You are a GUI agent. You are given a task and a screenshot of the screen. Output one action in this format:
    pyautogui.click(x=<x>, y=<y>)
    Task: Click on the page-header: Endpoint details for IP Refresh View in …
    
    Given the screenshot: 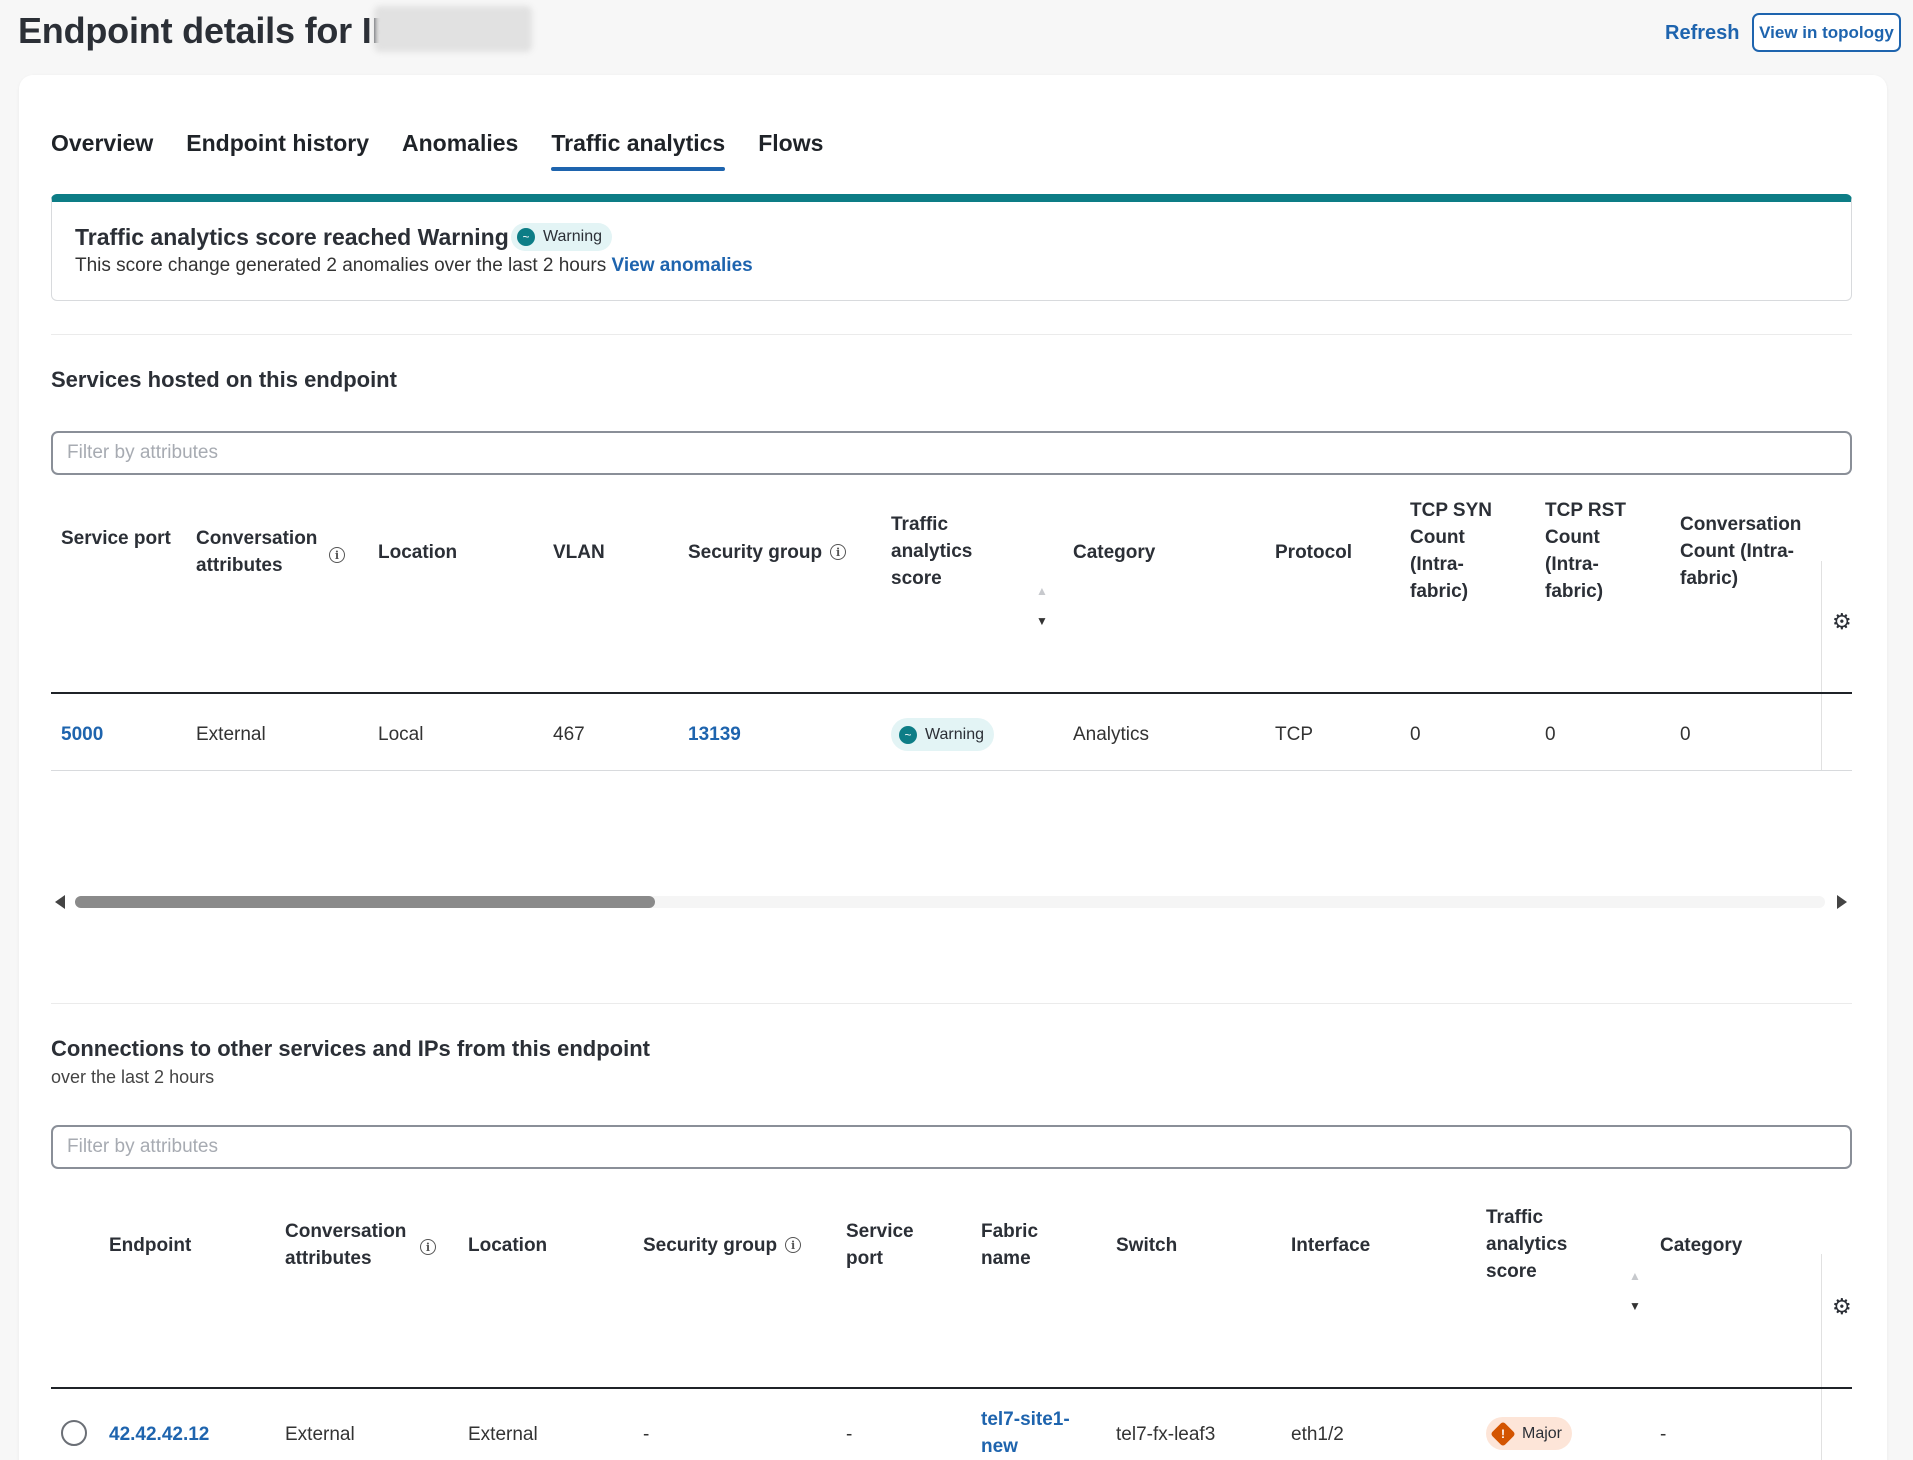 What is the action you would take?
    pyautogui.click(x=956, y=37)
    